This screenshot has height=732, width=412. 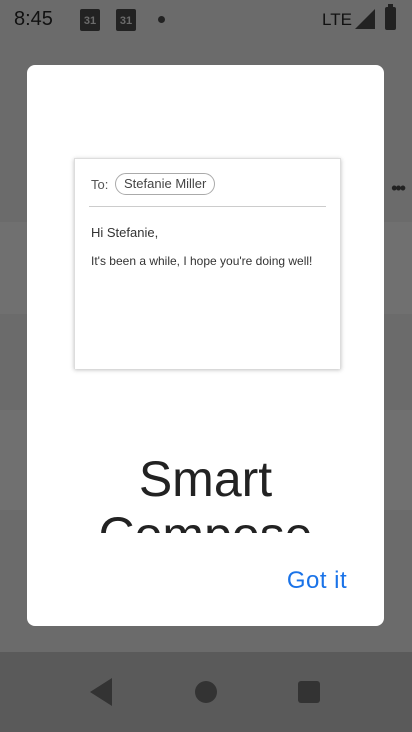 I want to click on got-it-button: Got it, so click(x=317, y=581).